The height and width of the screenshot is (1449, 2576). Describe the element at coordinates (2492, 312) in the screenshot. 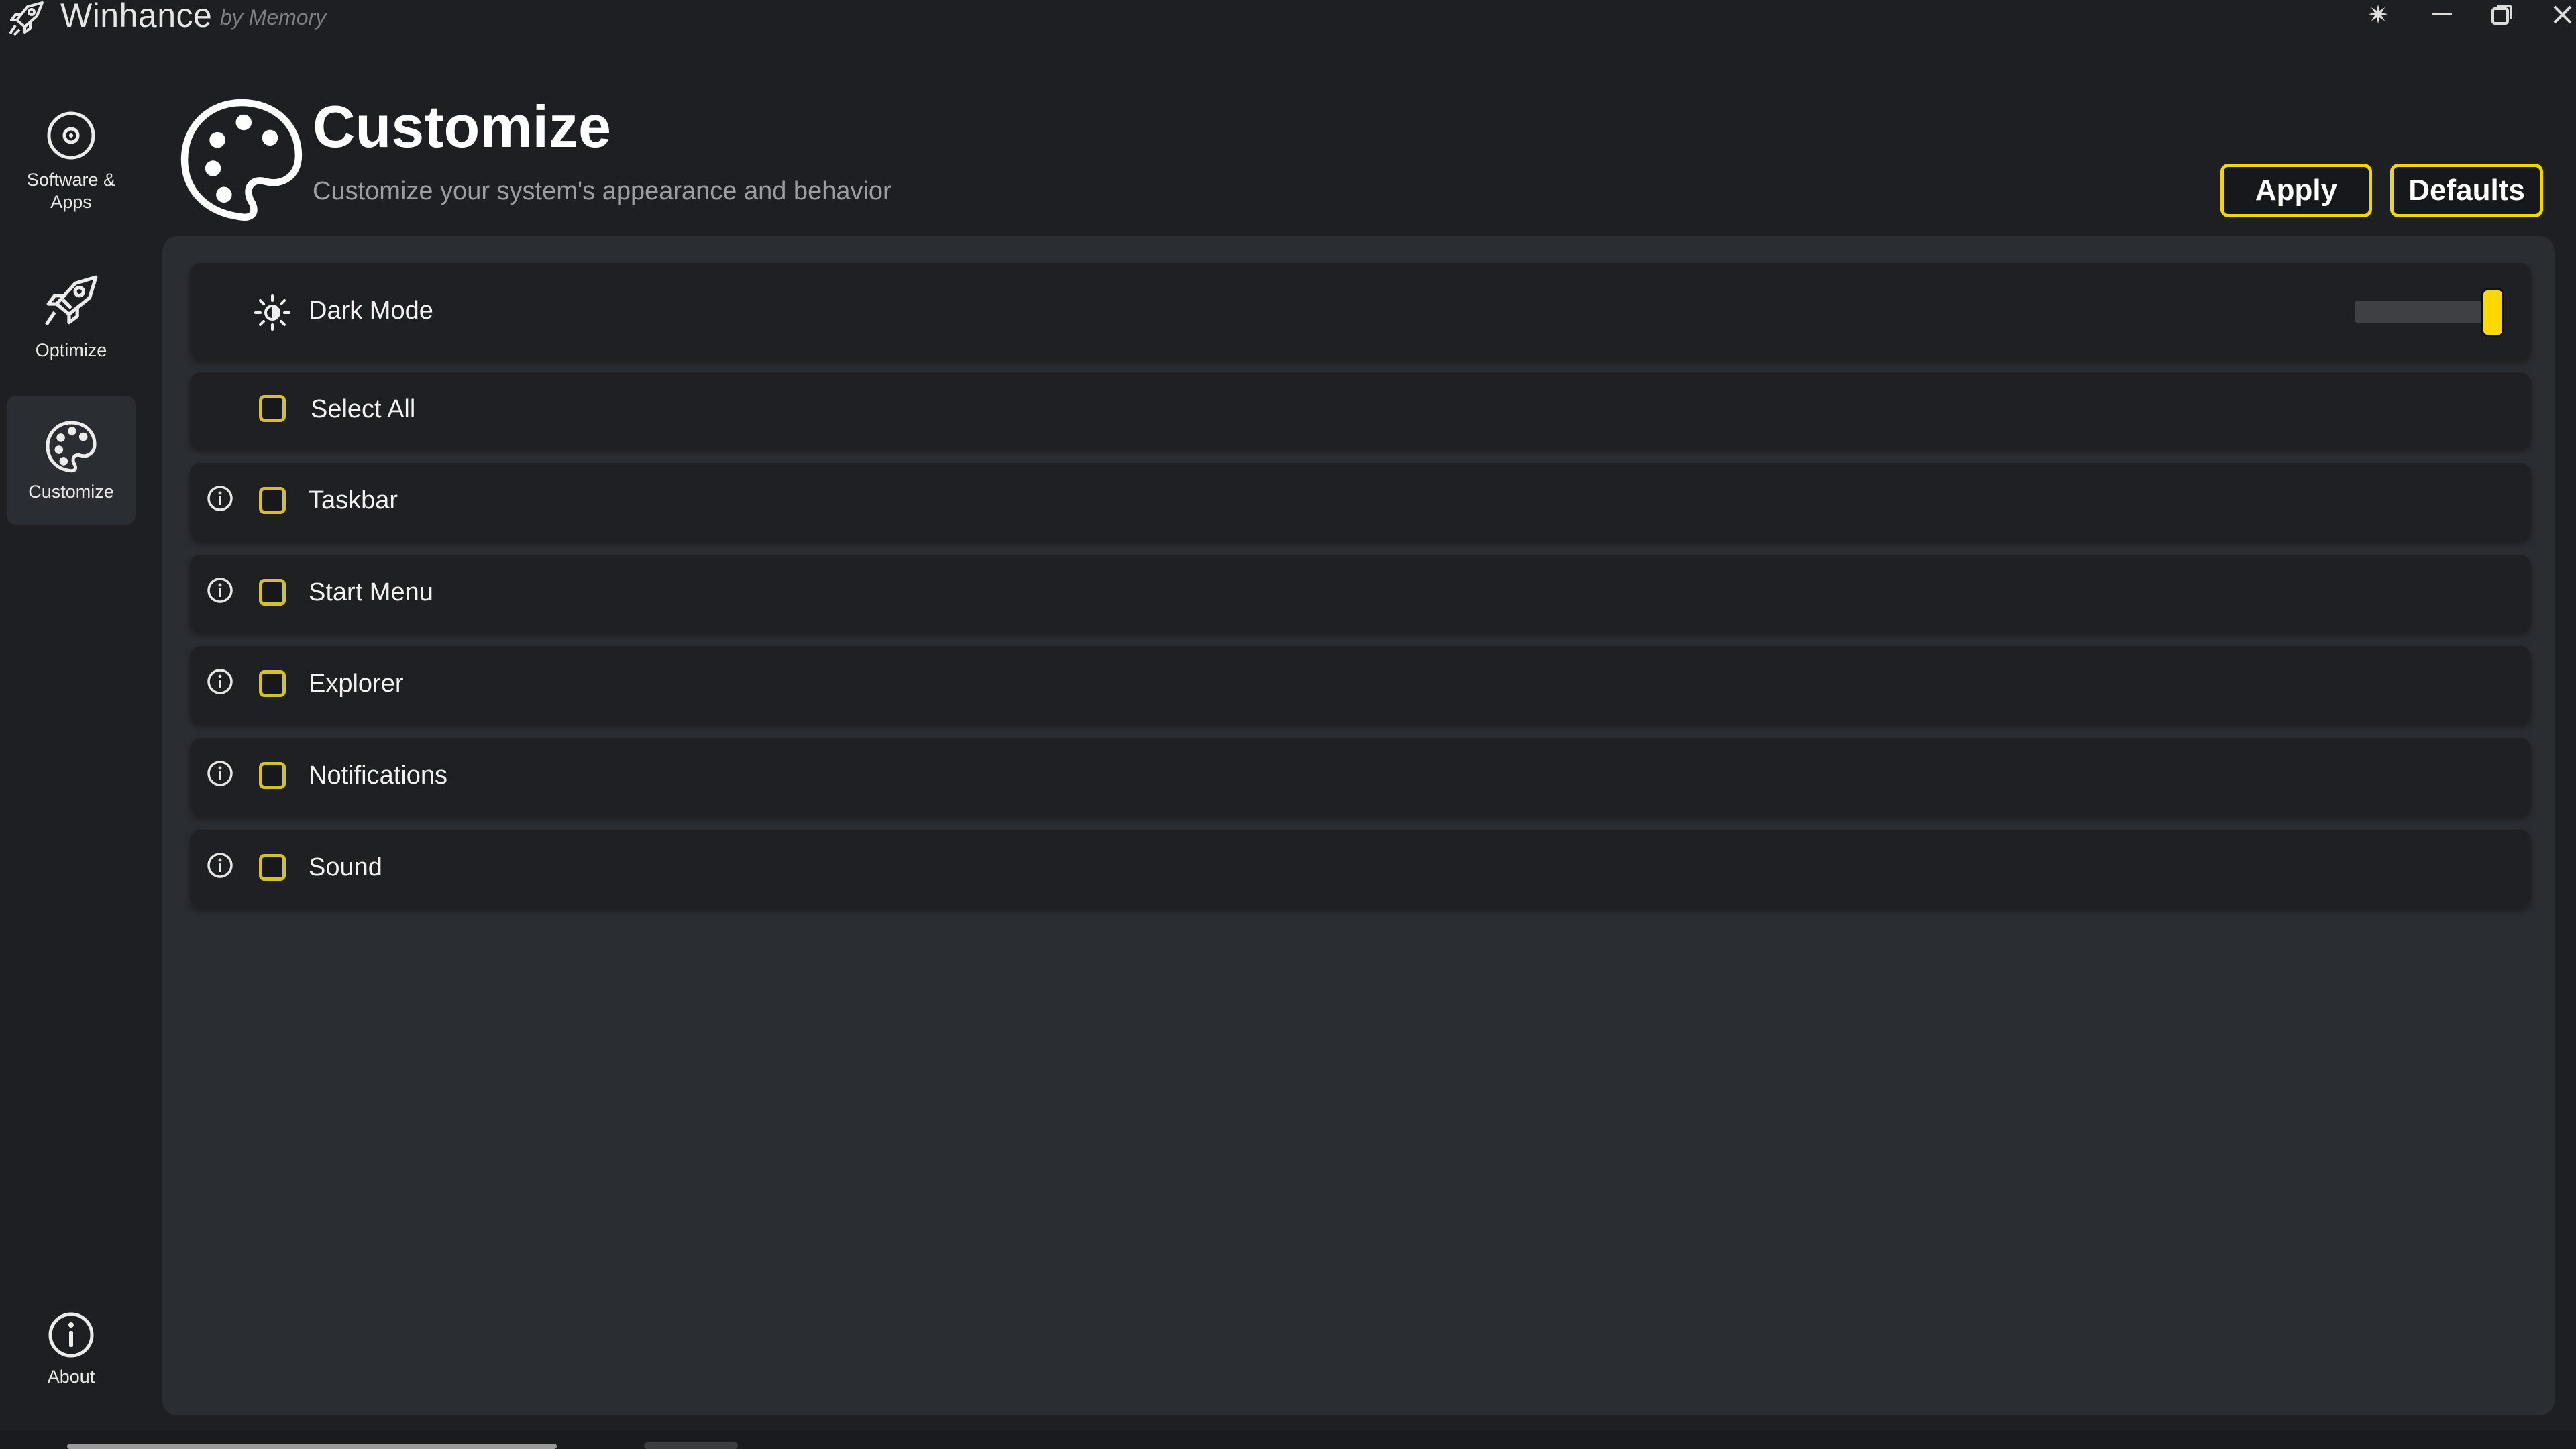

I see `slider-thumb` at that location.